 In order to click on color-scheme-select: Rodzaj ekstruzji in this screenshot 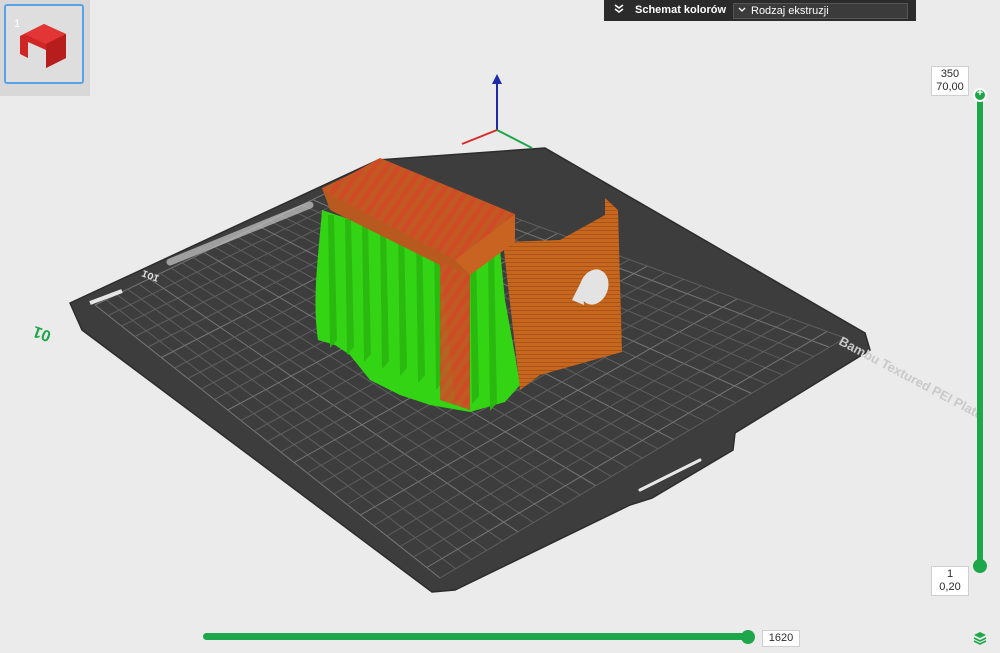, I will do `click(820, 11)`.